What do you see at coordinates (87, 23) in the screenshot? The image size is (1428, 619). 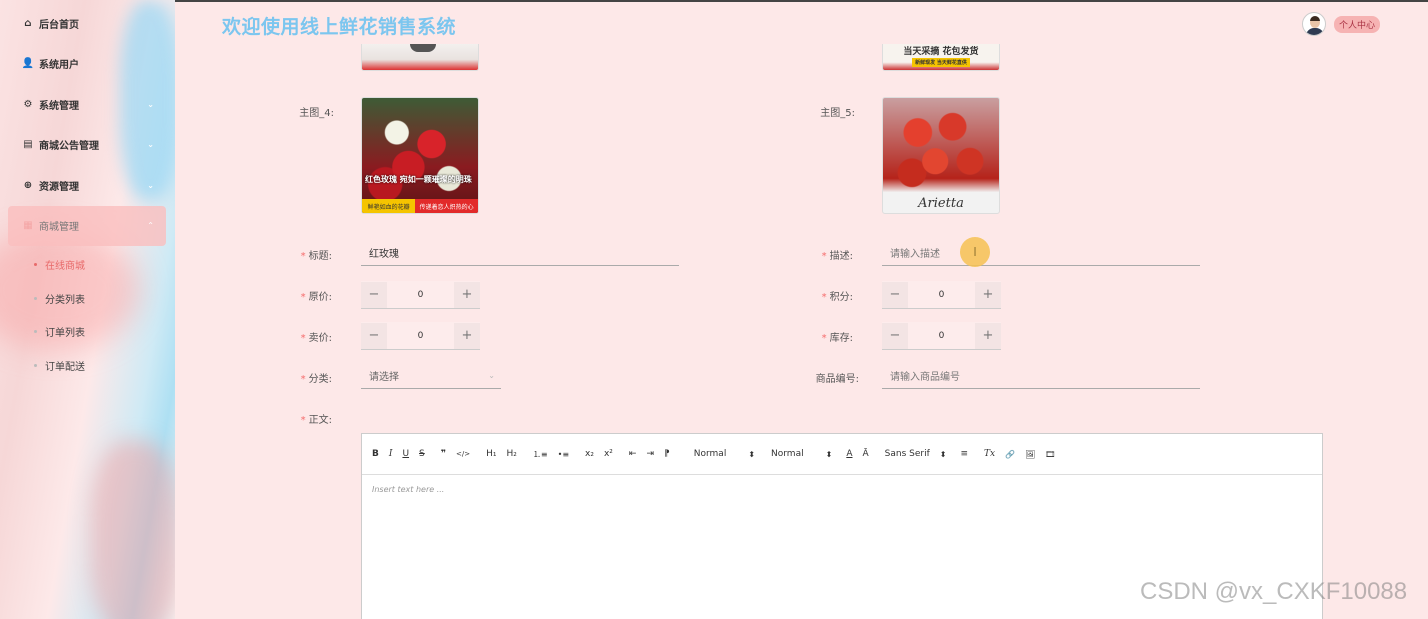 I see `sidebar-item-home: ⌂ 后台首页` at bounding box center [87, 23].